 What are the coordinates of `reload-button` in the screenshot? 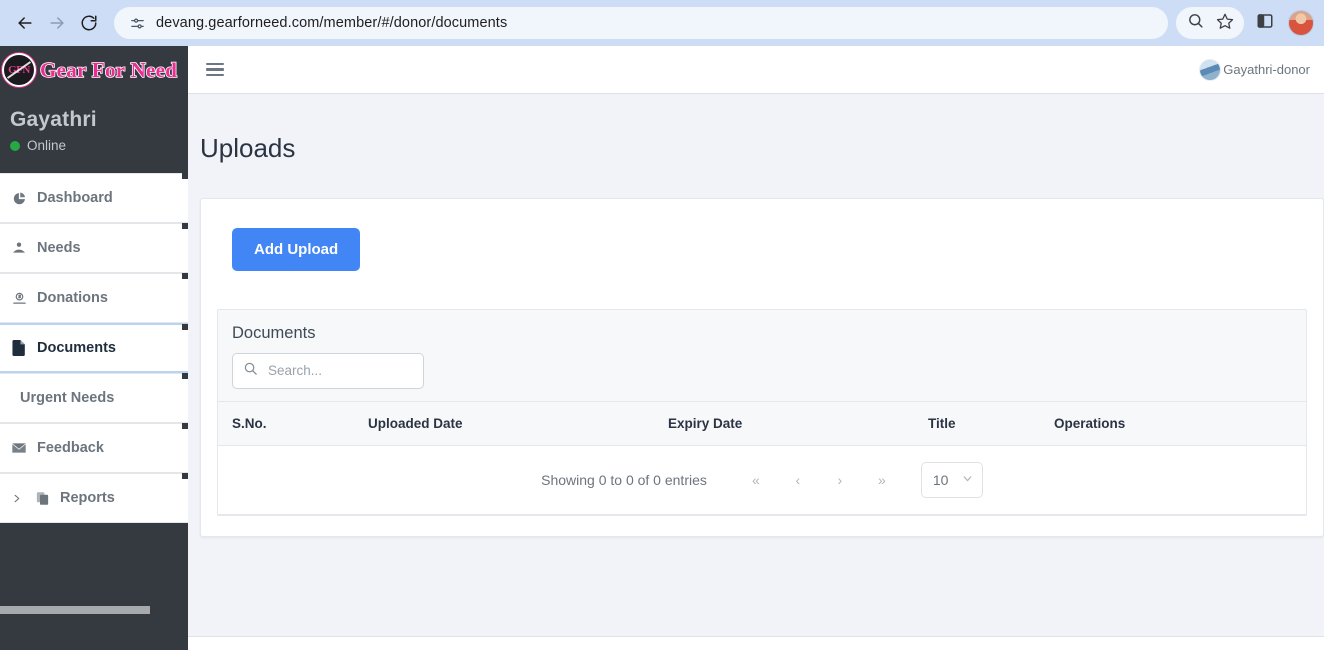 It's located at (89, 23).